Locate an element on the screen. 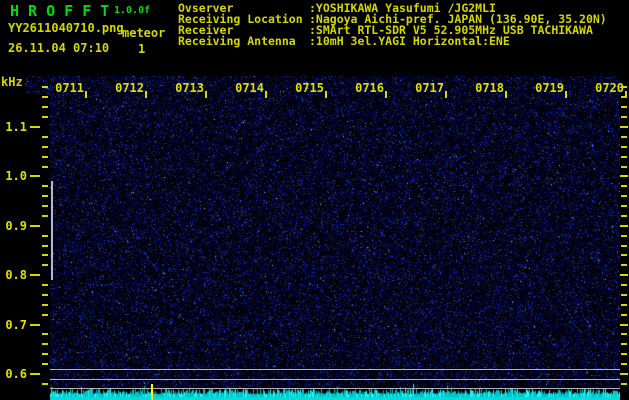 Image resolution: width=629 pixels, height=400 pixels. meteor-echo-marker is located at coordinates (152, 392).